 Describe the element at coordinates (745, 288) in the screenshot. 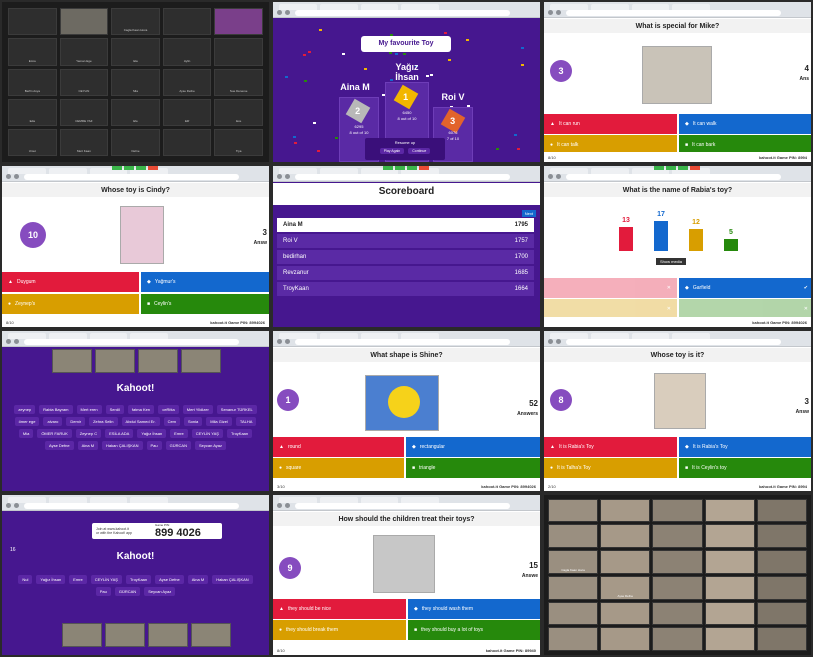

I see `answer-option-blue: ◆ Garfield ✔` at that location.